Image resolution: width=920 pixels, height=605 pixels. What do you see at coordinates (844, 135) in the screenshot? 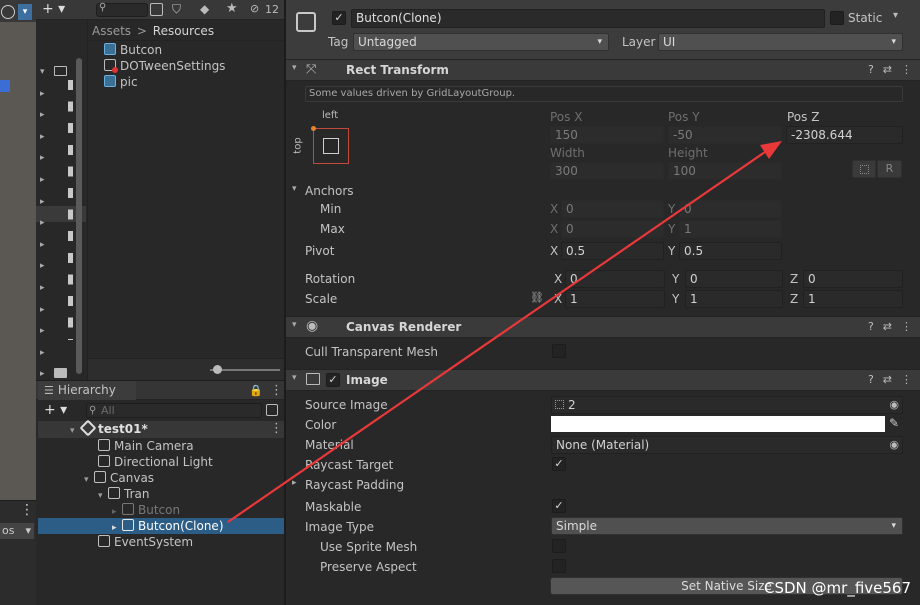
I see `pos-z-field: -2308.644` at bounding box center [844, 135].